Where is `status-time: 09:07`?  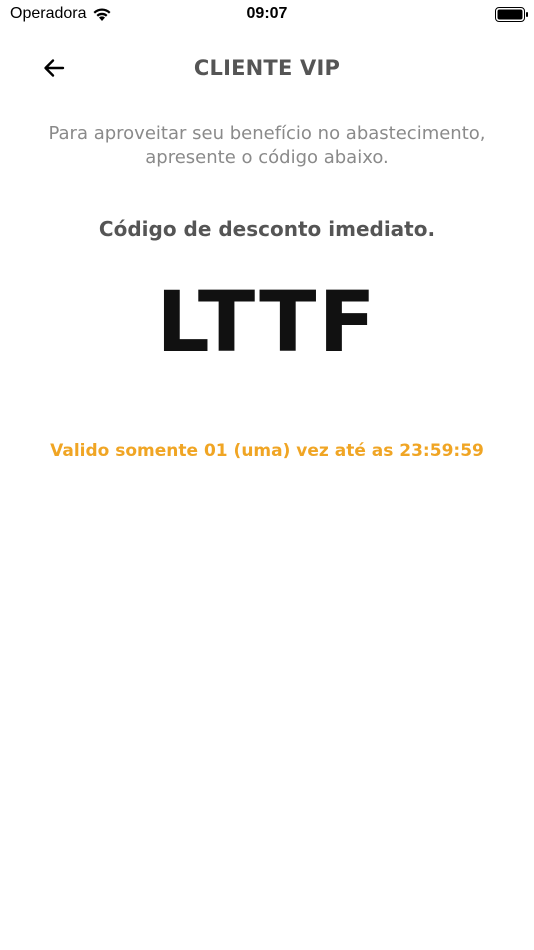
status-time: 09:07 is located at coordinates (267, 13).